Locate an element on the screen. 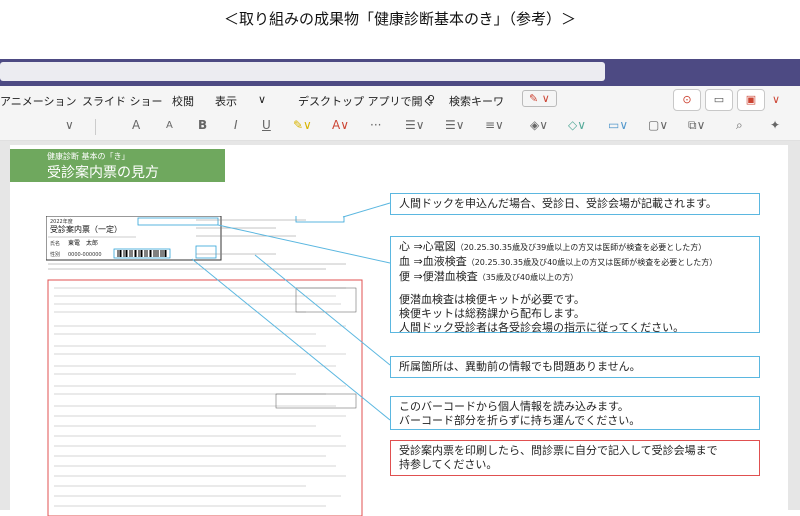 This screenshot has width=800, height=516. app-title-bar is located at coordinates (400, 72).